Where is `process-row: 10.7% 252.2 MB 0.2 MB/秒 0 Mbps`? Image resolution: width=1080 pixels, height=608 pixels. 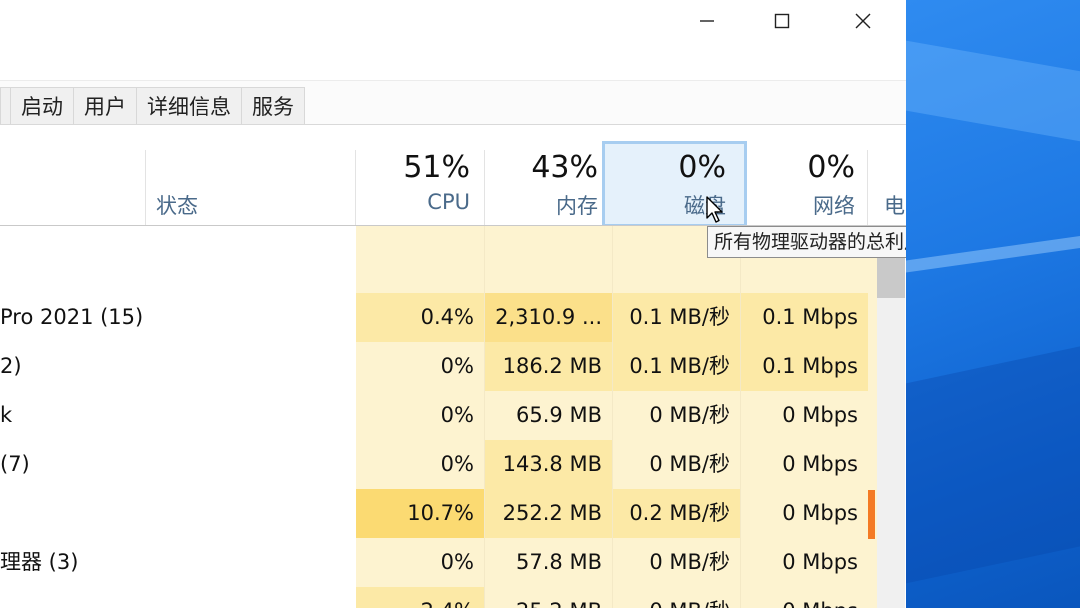
process-row: 10.7% 252.2 MB 0.2 MB/秒 0 Mbps is located at coordinates (453, 513).